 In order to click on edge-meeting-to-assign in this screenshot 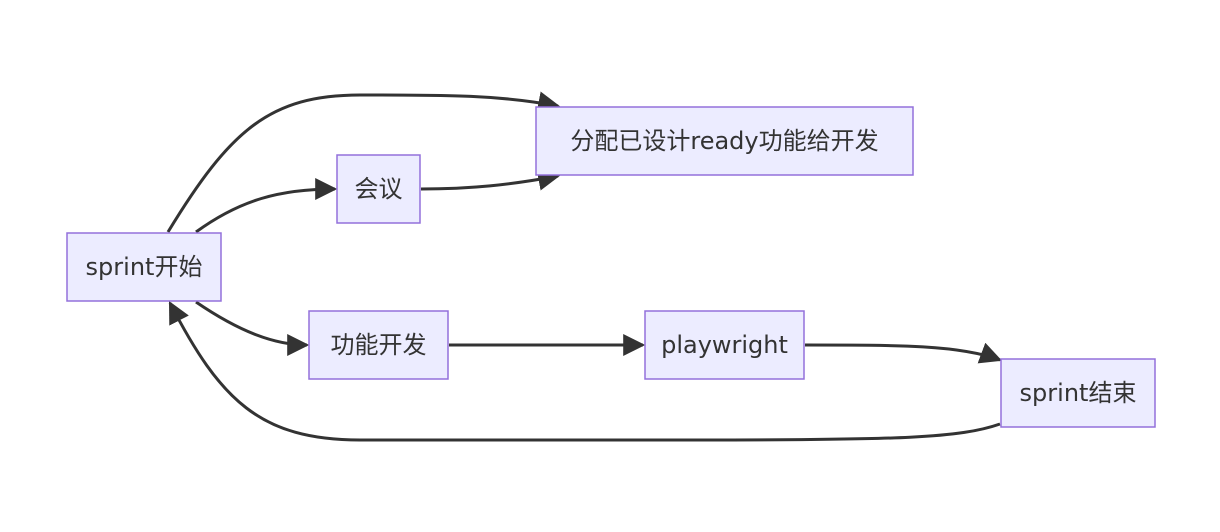, I will do `click(490, 179)`.